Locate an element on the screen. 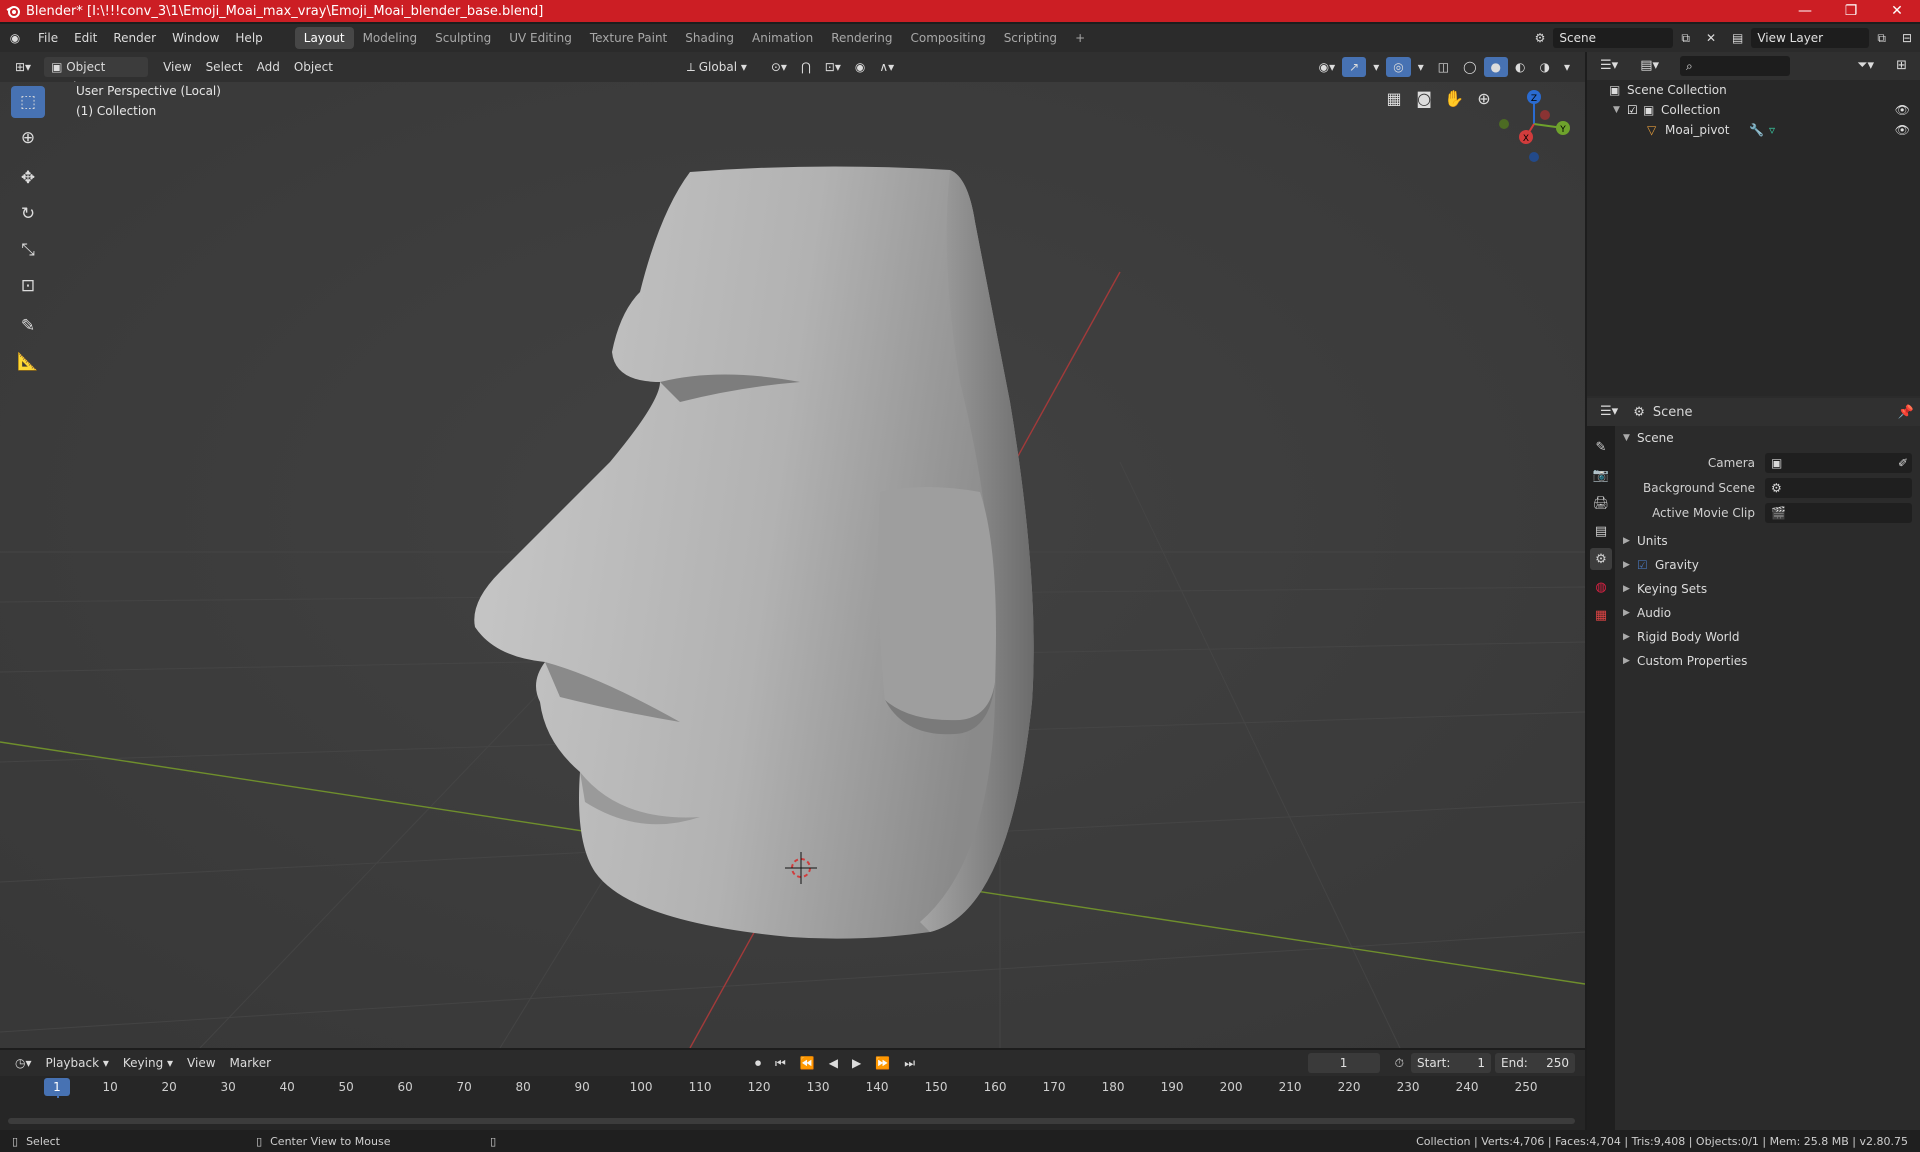 This screenshot has height=1152, width=1920. playback-menu: Playback ▾ is located at coordinates (77, 1063).